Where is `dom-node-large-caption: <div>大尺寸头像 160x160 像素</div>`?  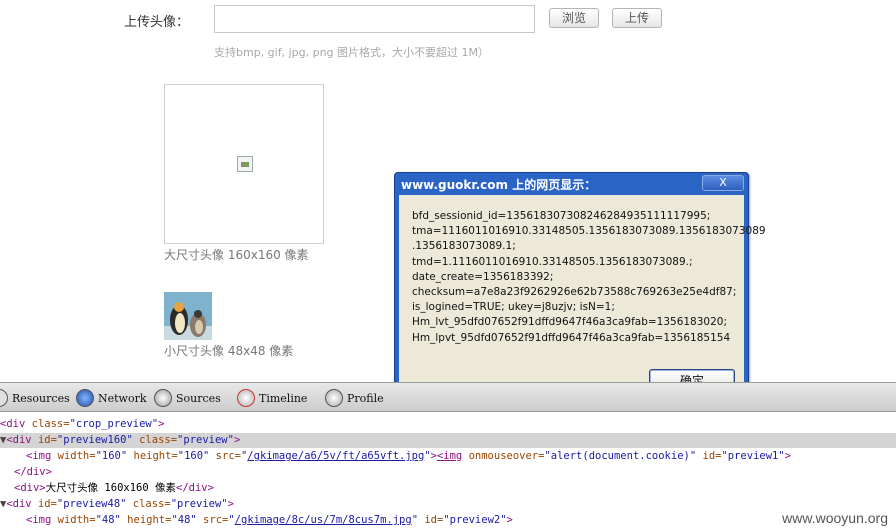
dom-node-large-caption: <div>大尺寸头像 160x160 像素</div> is located at coordinates (448, 488).